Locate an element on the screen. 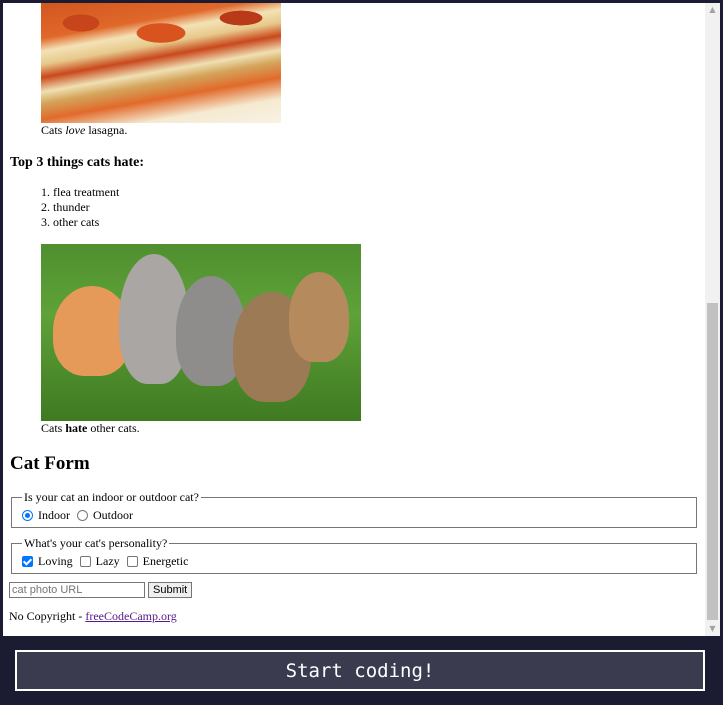 This screenshot has width=723, height=705. energetic-checkbox is located at coordinates (132, 561).